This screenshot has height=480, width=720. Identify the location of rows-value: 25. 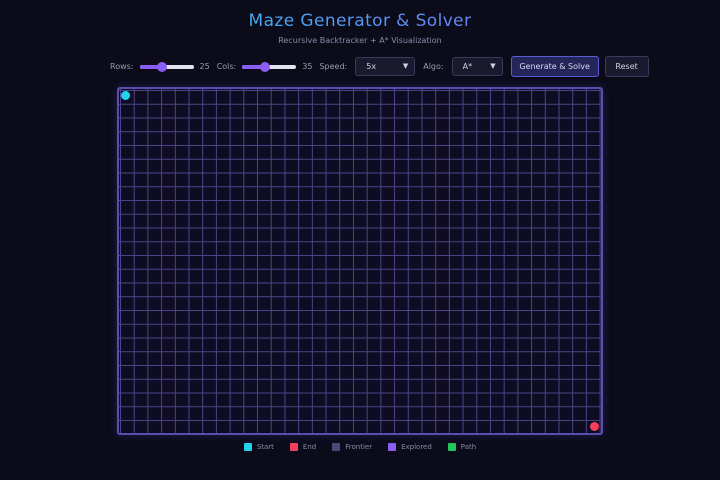
(204, 66).